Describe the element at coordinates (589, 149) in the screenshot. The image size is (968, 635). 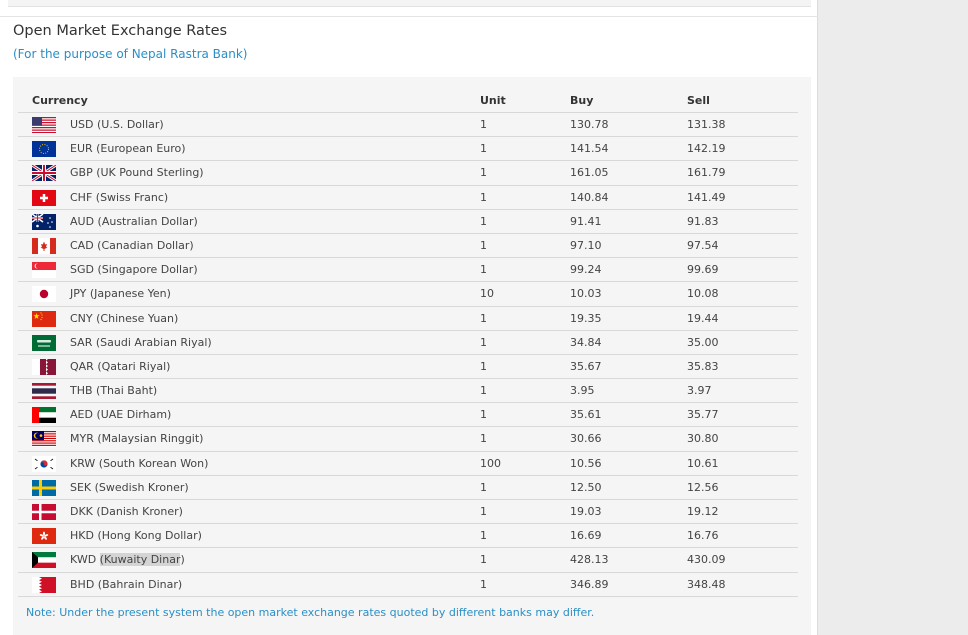
I see `buy-rate-cell: 141.54` at that location.